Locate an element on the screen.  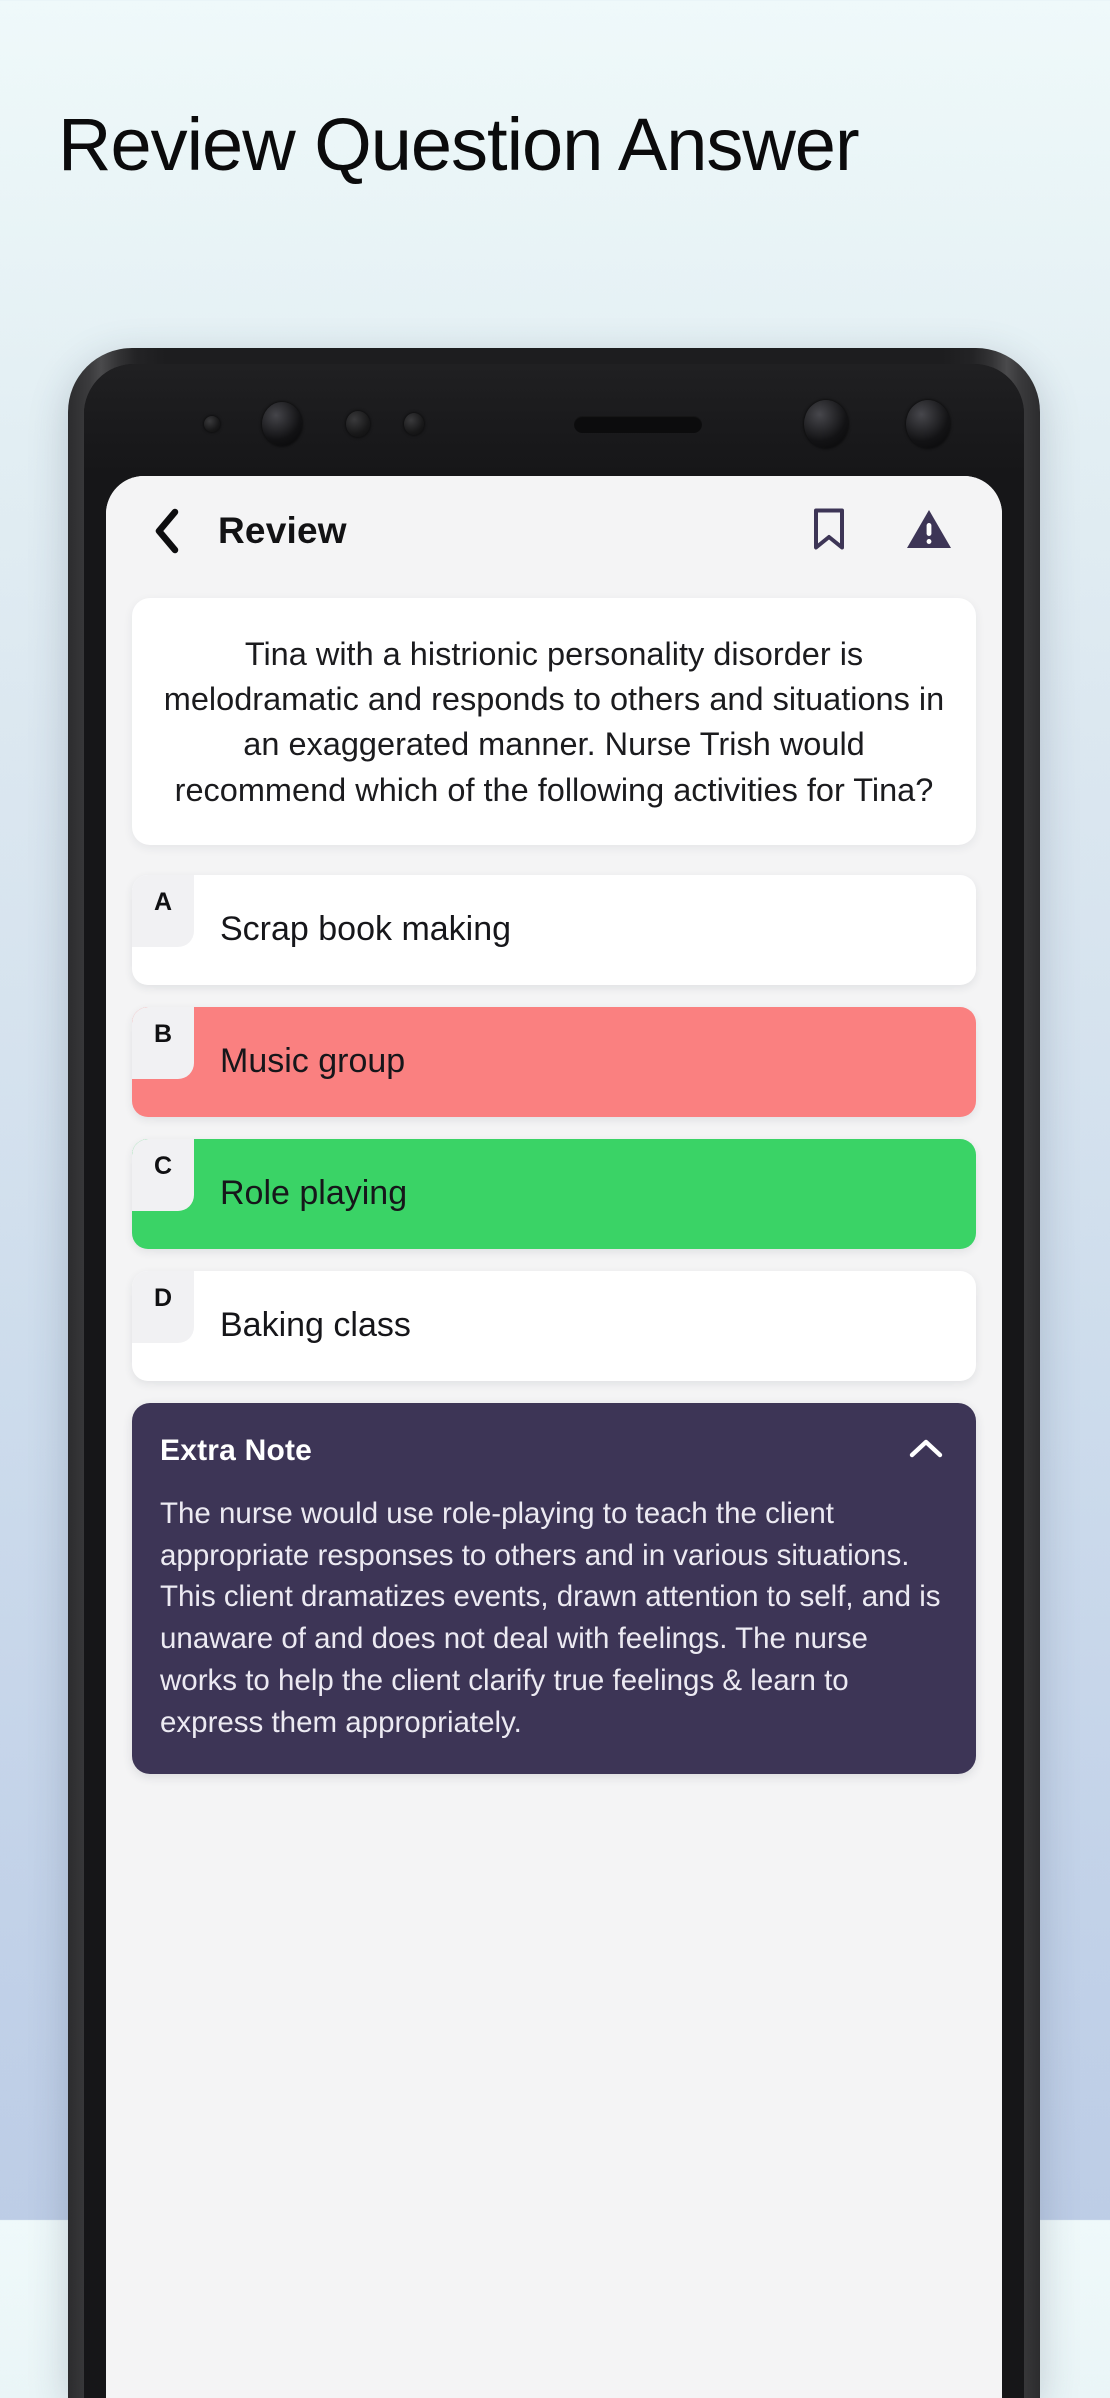
bookmark-button is located at coordinates (829, 531).